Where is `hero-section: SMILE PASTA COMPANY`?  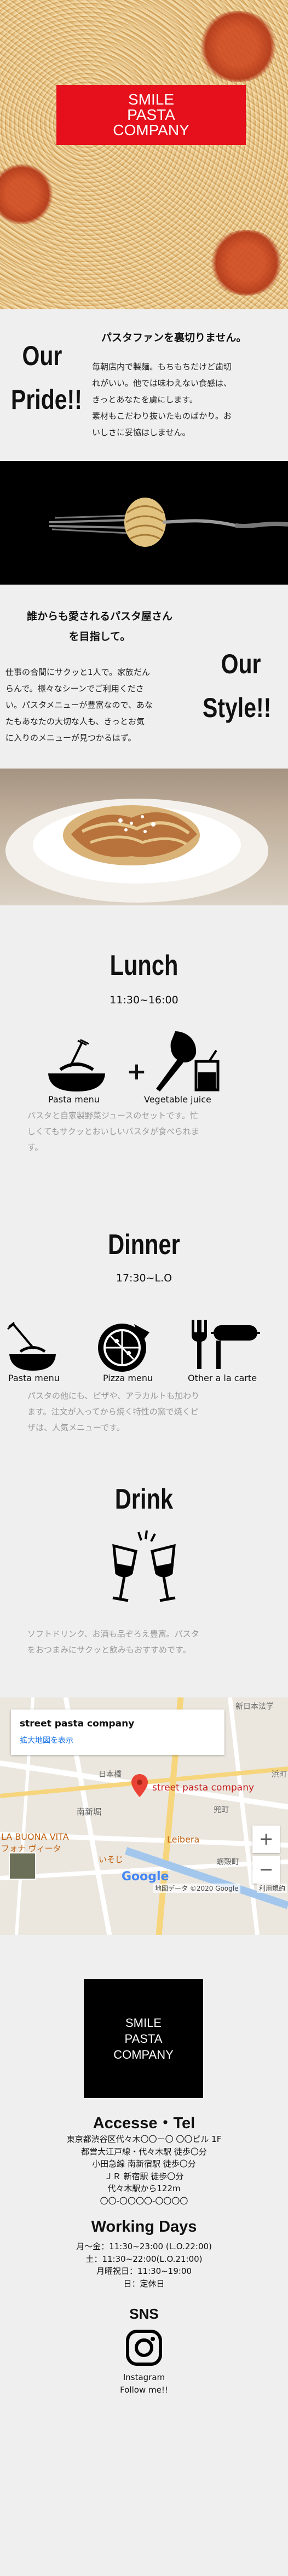 hero-section: SMILE PASTA COMPANY is located at coordinates (144, 154).